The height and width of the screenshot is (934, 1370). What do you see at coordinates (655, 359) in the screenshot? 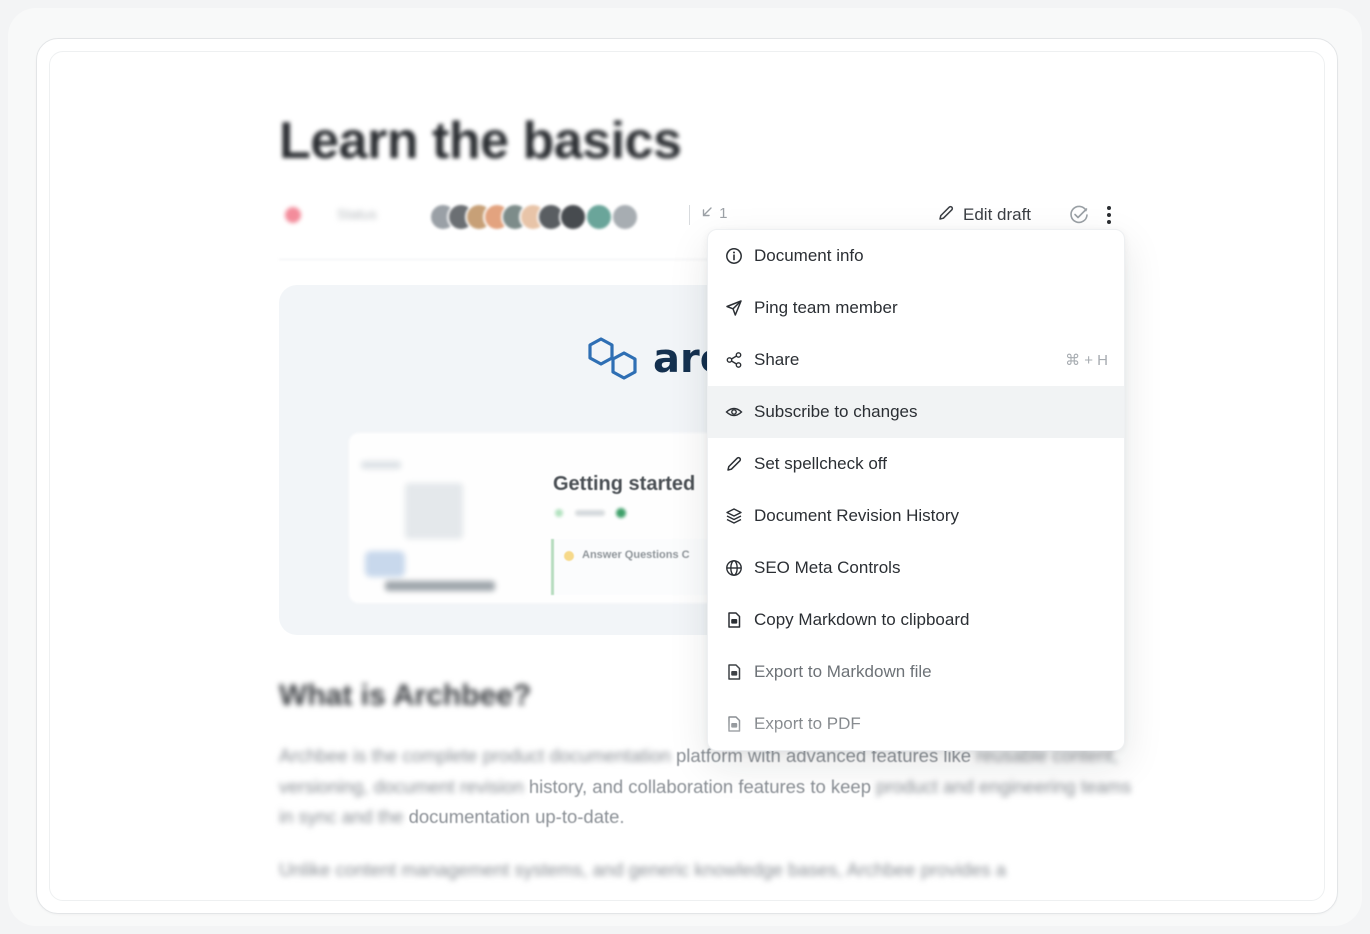
I see `archbee-logo: arc` at bounding box center [655, 359].